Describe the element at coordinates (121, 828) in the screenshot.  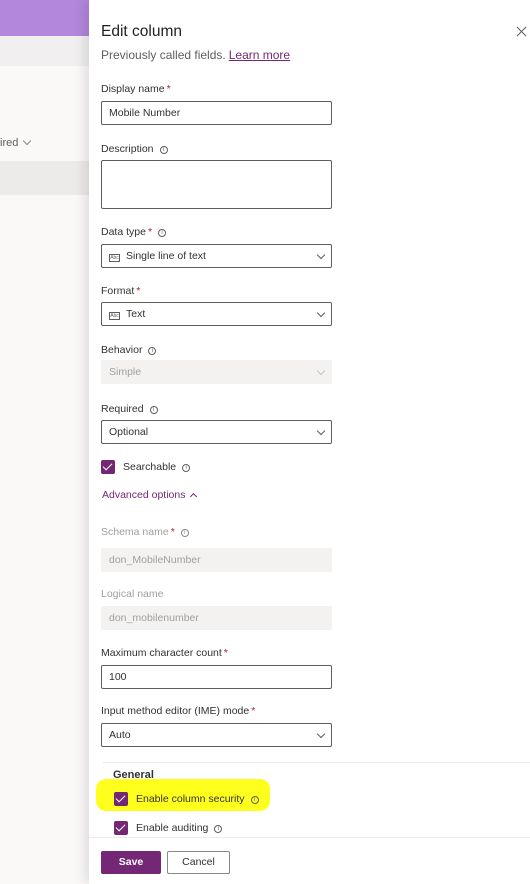
I see `enable-auditing-checkbox` at that location.